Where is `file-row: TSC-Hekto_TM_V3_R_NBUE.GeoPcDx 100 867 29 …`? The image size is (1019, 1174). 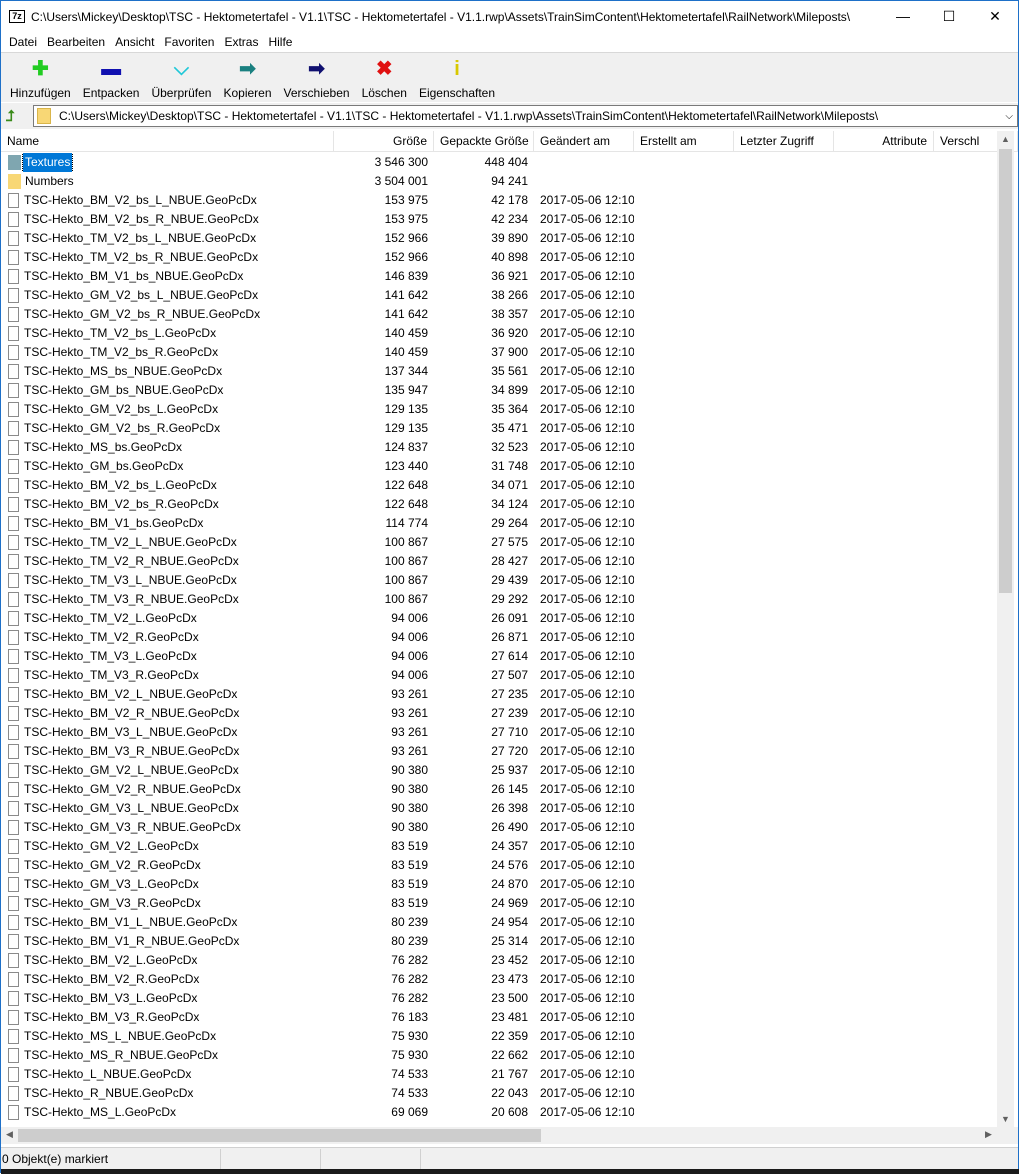 file-row: TSC-Hekto_TM_V3_R_NBUE.GeoPcDx 100 867 29 … is located at coordinates (499, 599).